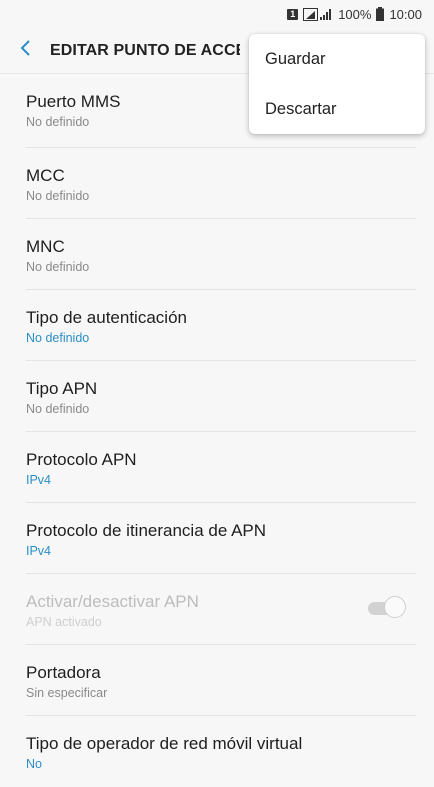 The width and height of the screenshot is (434, 787). I want to click on setting-label: Tipo APN, so click(62, 388).